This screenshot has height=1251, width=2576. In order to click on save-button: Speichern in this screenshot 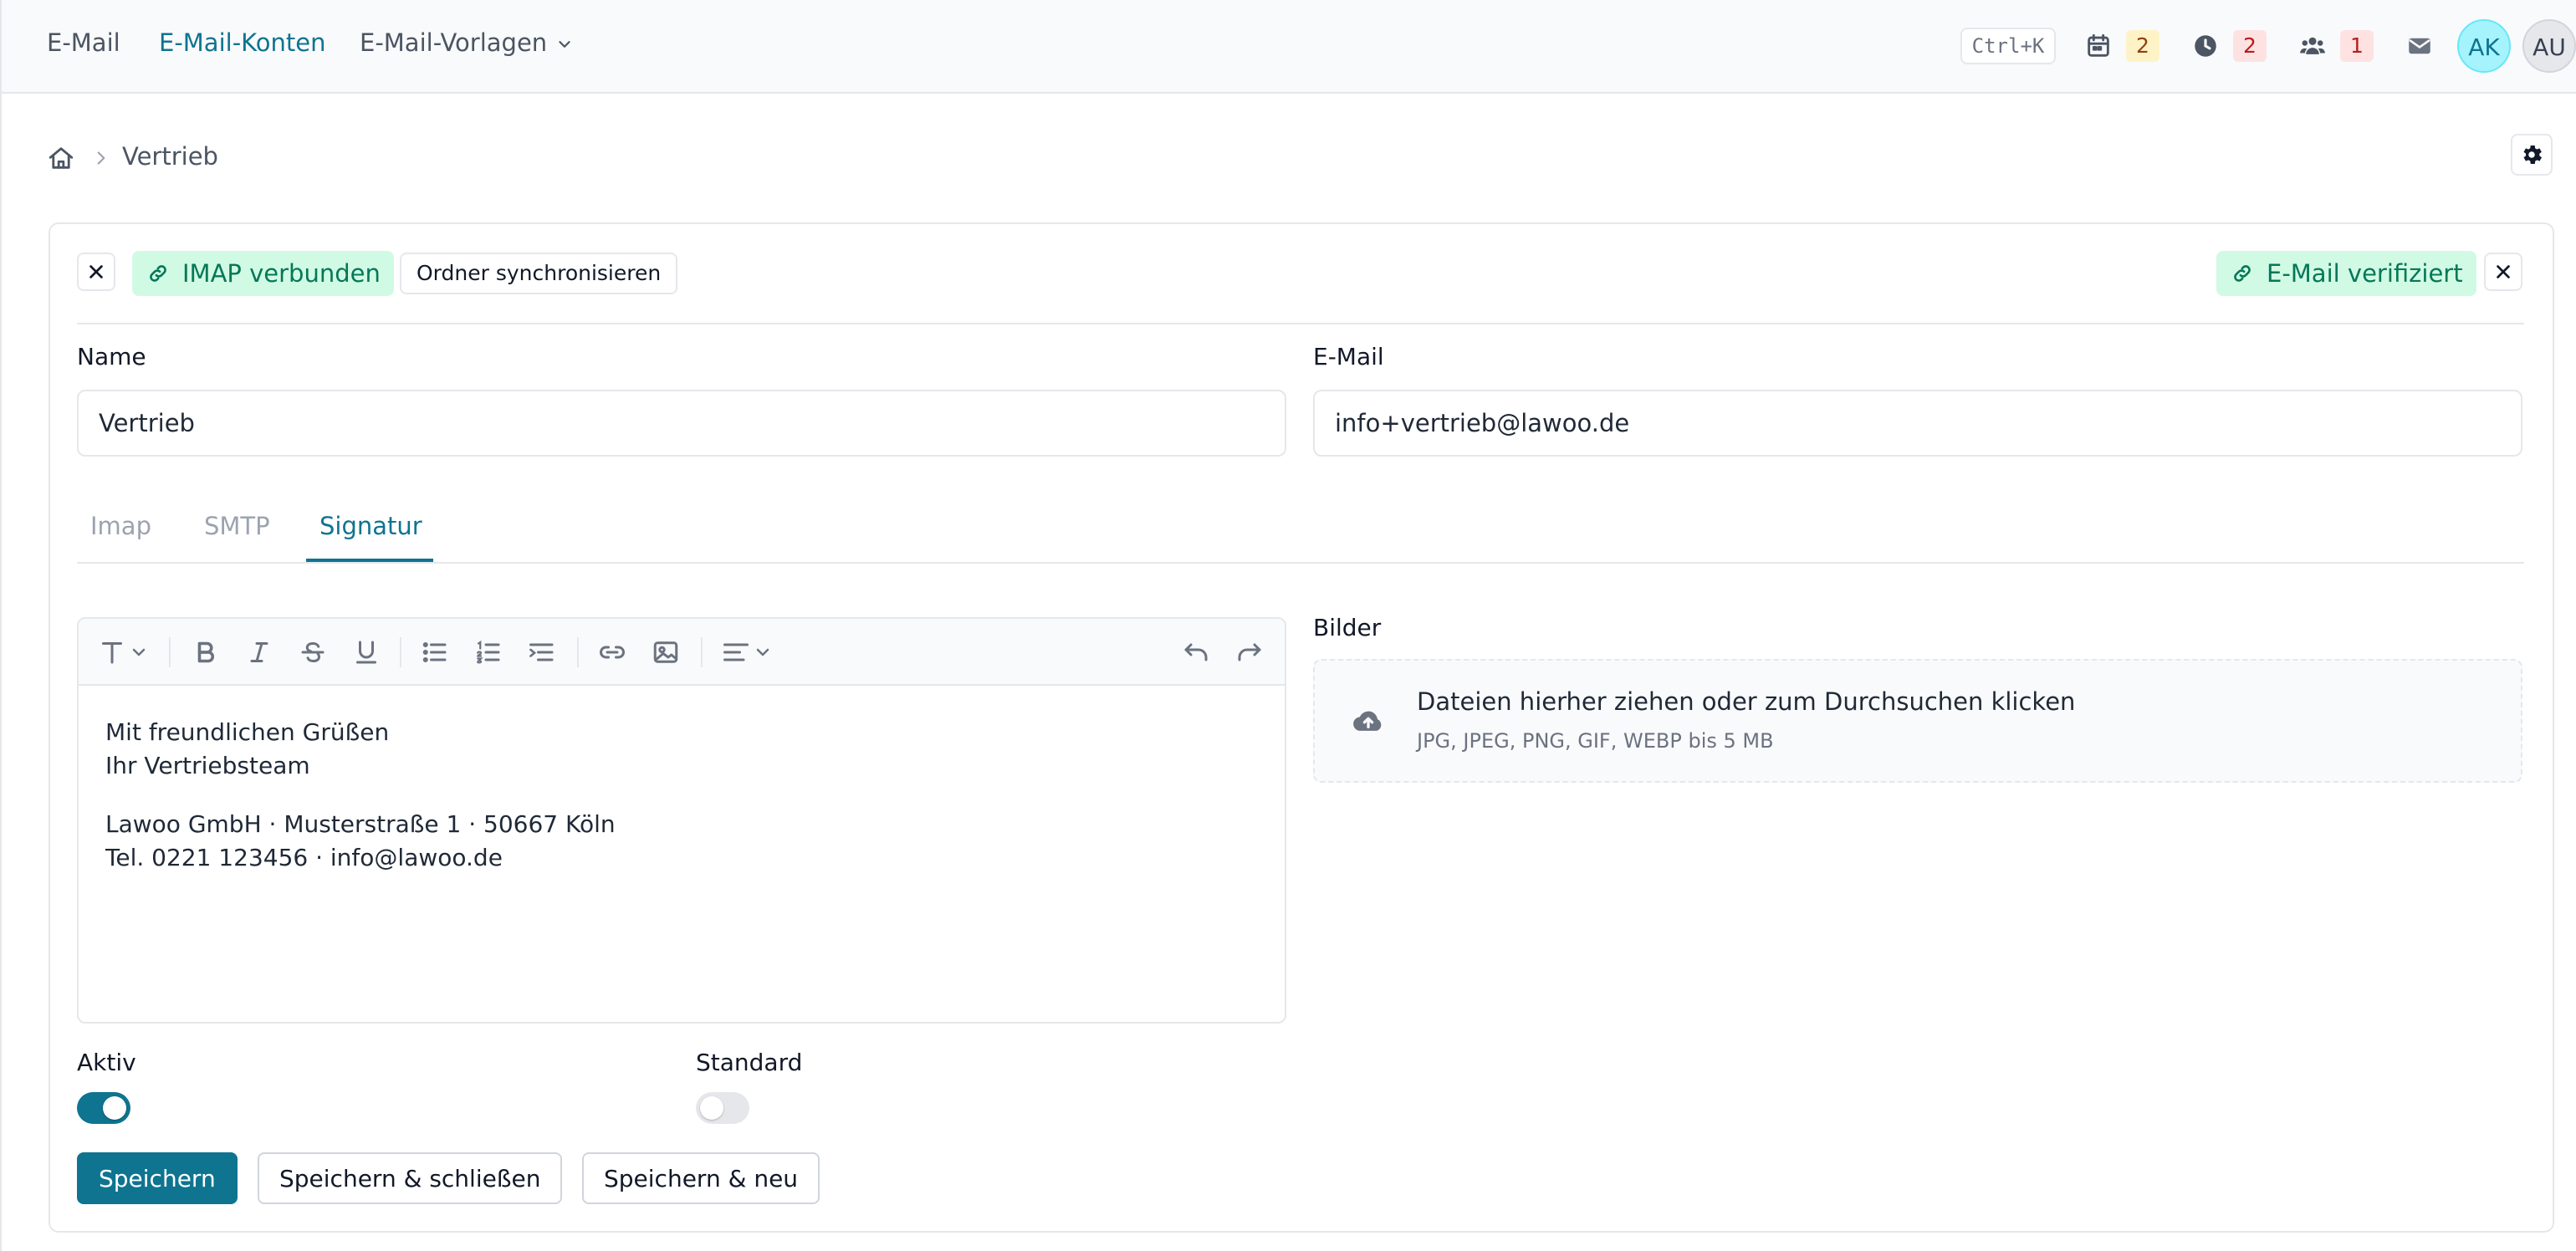, I will do `click(157, 1178)`.